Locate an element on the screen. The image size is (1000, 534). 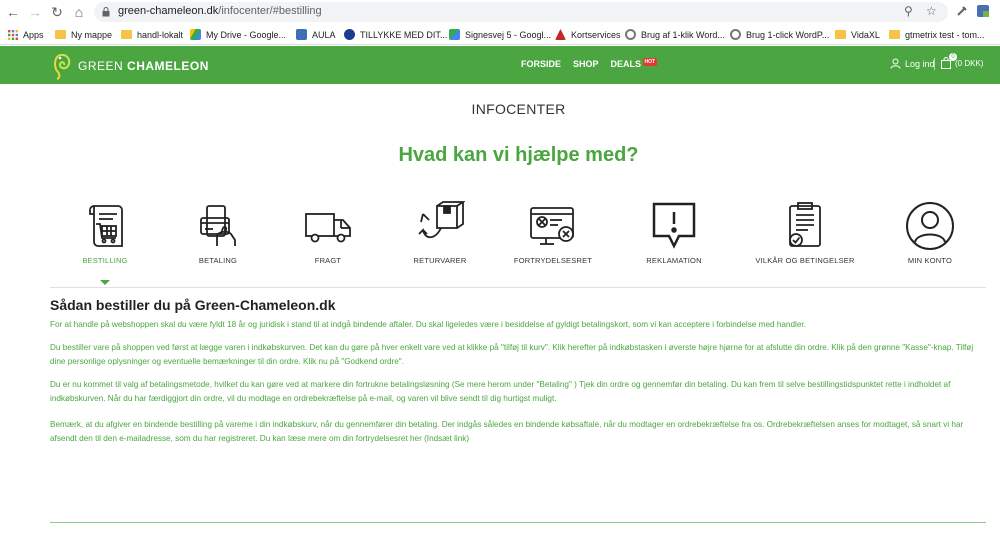
cancel-order-icon is located at coordinates (552, 226).